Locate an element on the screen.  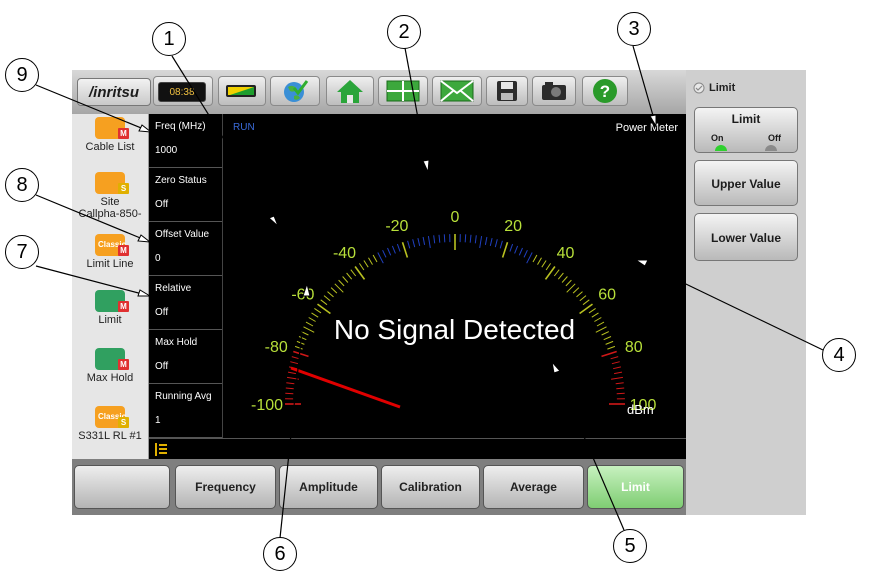
callout-4: 4 is located at coordinates (839, 355).